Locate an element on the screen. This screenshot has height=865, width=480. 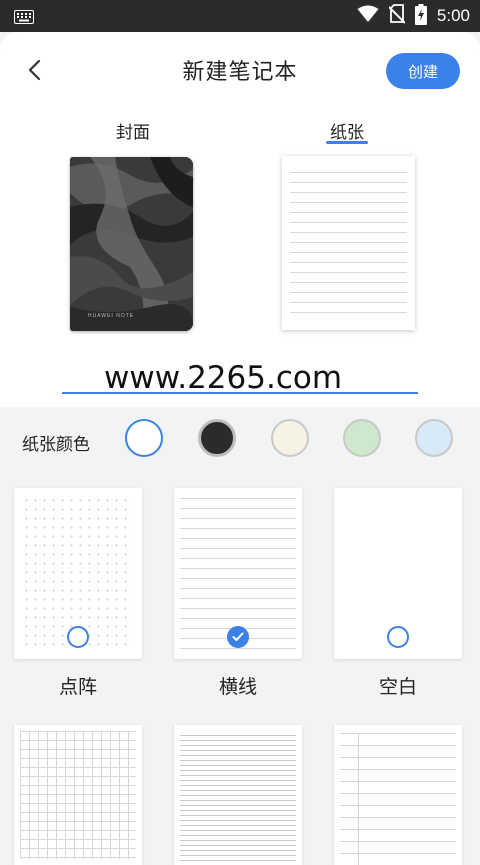
wifi-icon is located at coordinates (368, 16).